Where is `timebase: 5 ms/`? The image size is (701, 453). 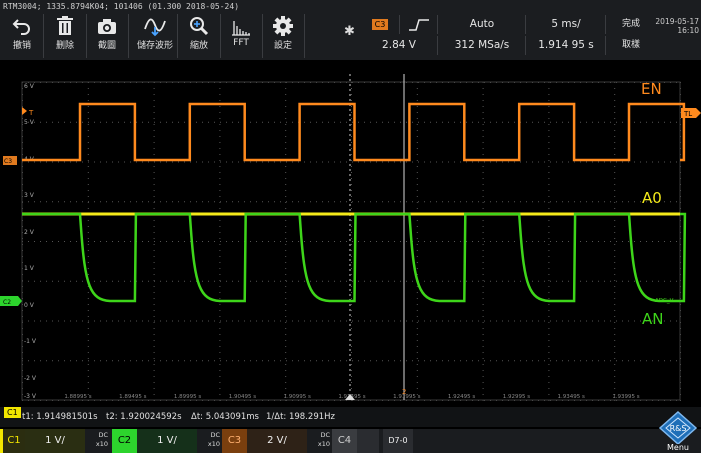
timebase: 5 ms/ is located at coordinates (565, 24).